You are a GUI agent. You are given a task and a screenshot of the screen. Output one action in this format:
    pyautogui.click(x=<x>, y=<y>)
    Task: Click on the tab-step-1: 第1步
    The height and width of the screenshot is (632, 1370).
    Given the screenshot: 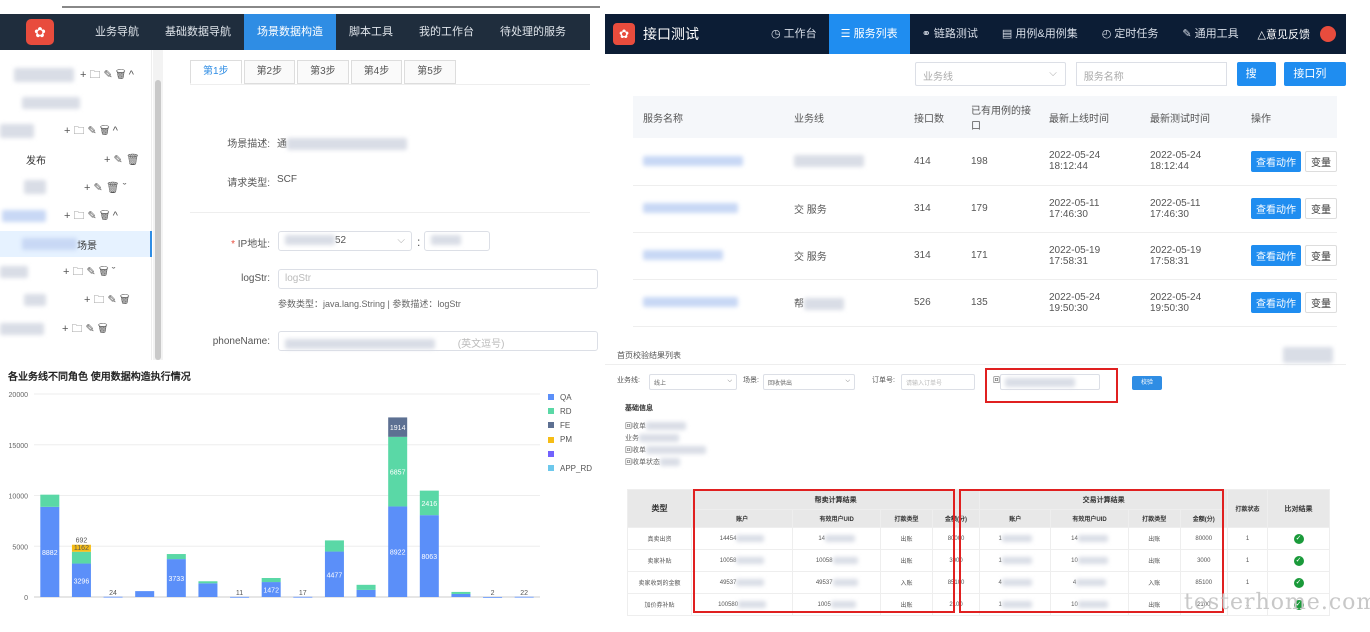 What is the action you would take?
    pyautogui.click(x=216, y=72)
    